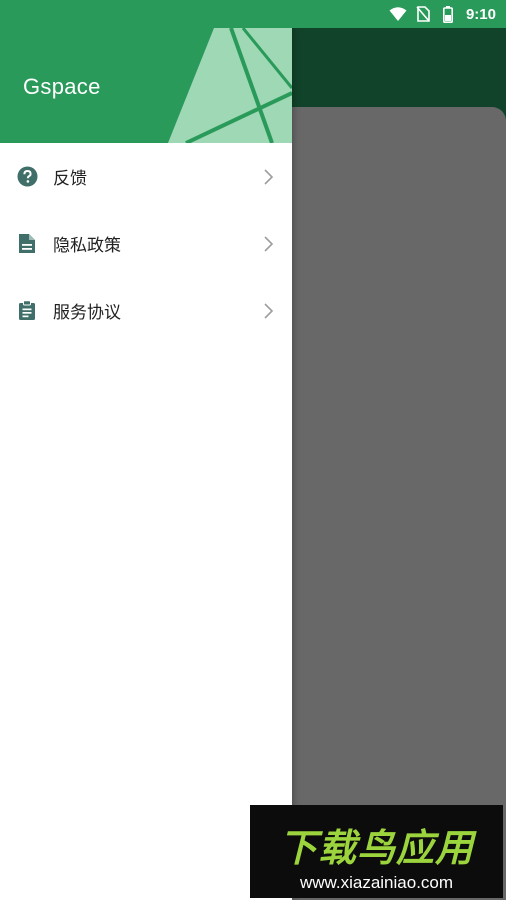  Describe the element at coordinates (146, 310) in the screenshot. I see `menu-item-service-agreement: 服务协议` at that location.